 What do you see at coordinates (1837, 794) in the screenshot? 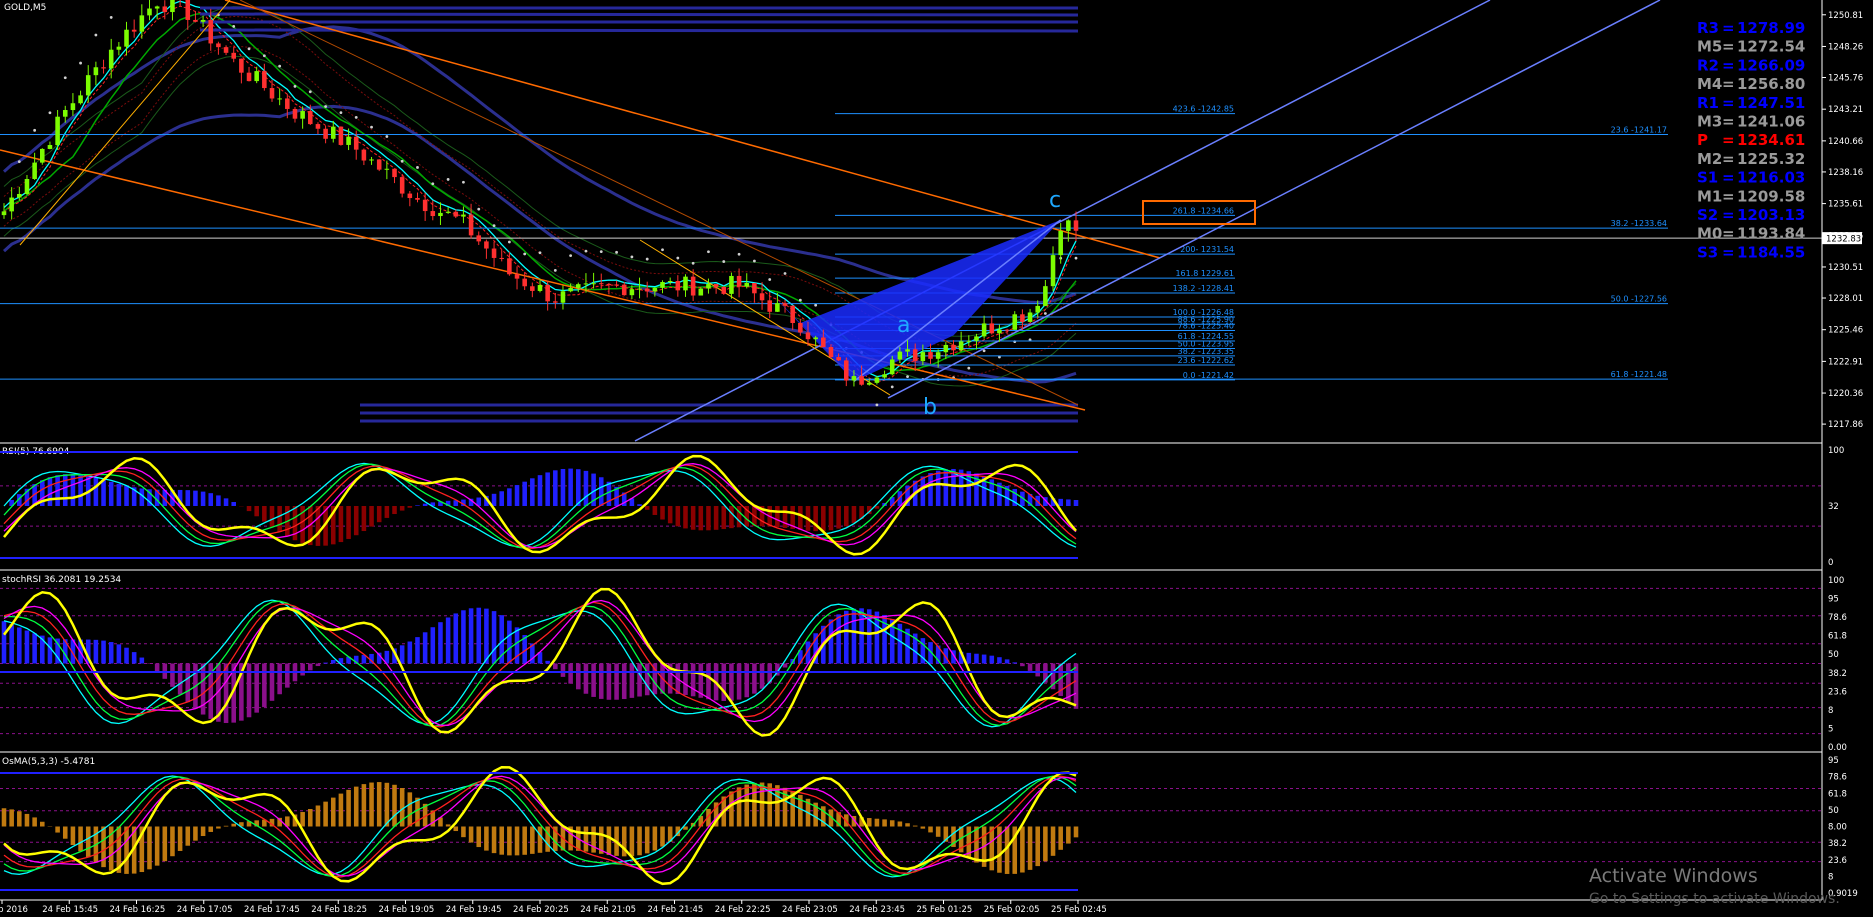
I see `indicator-tick-label: 61.8` at bounding box center [1837, 794].